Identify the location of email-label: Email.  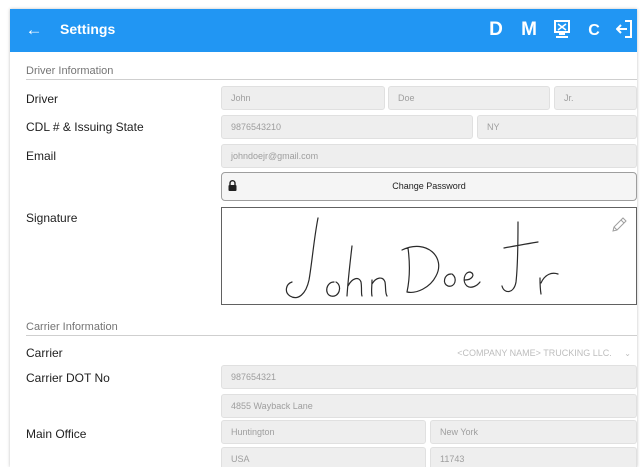
(41, 156).